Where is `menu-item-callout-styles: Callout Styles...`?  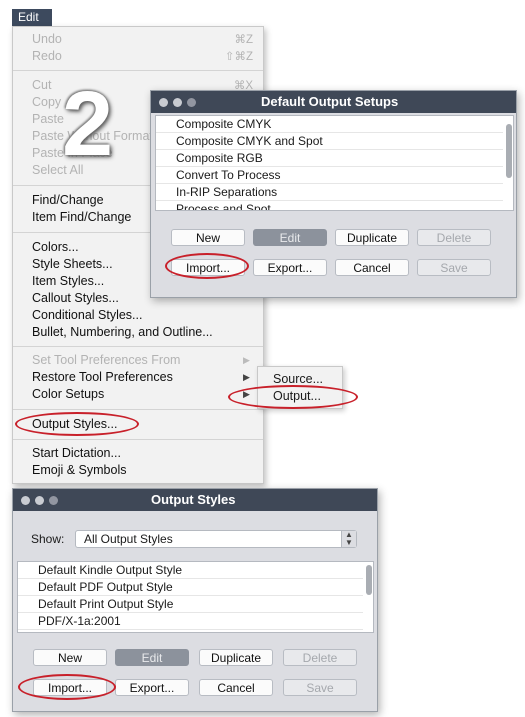
menu-item-callout-styles: Callout Styles... is located at coordinates (75, 298).